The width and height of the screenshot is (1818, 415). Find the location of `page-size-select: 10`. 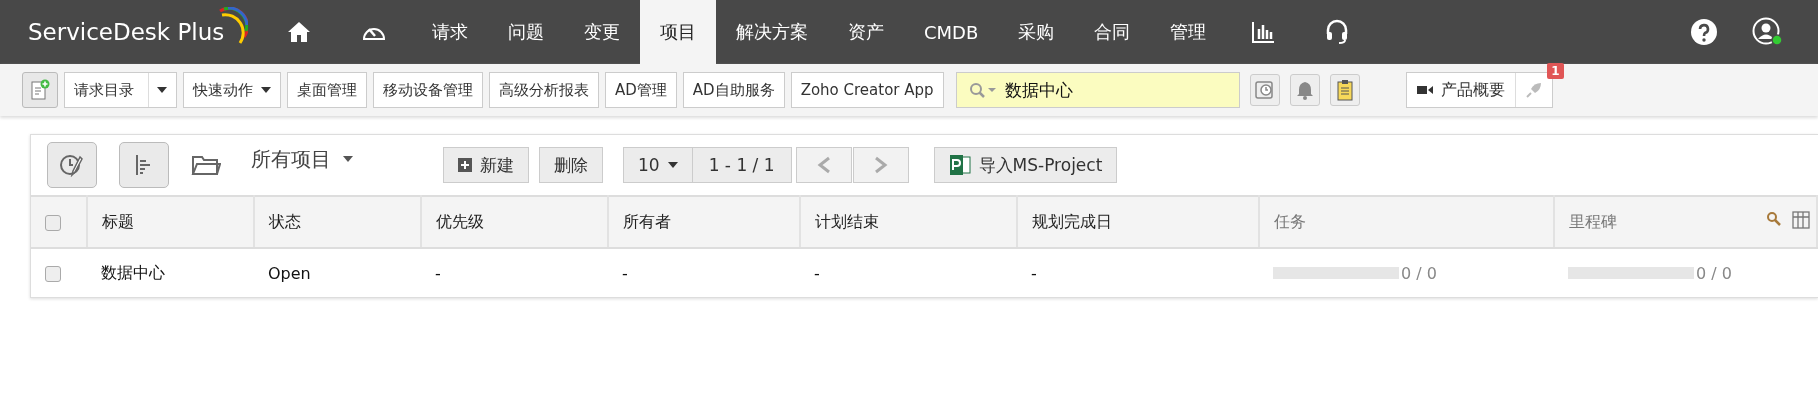

page-size-select: 10 is located at coordinates (658, 165).